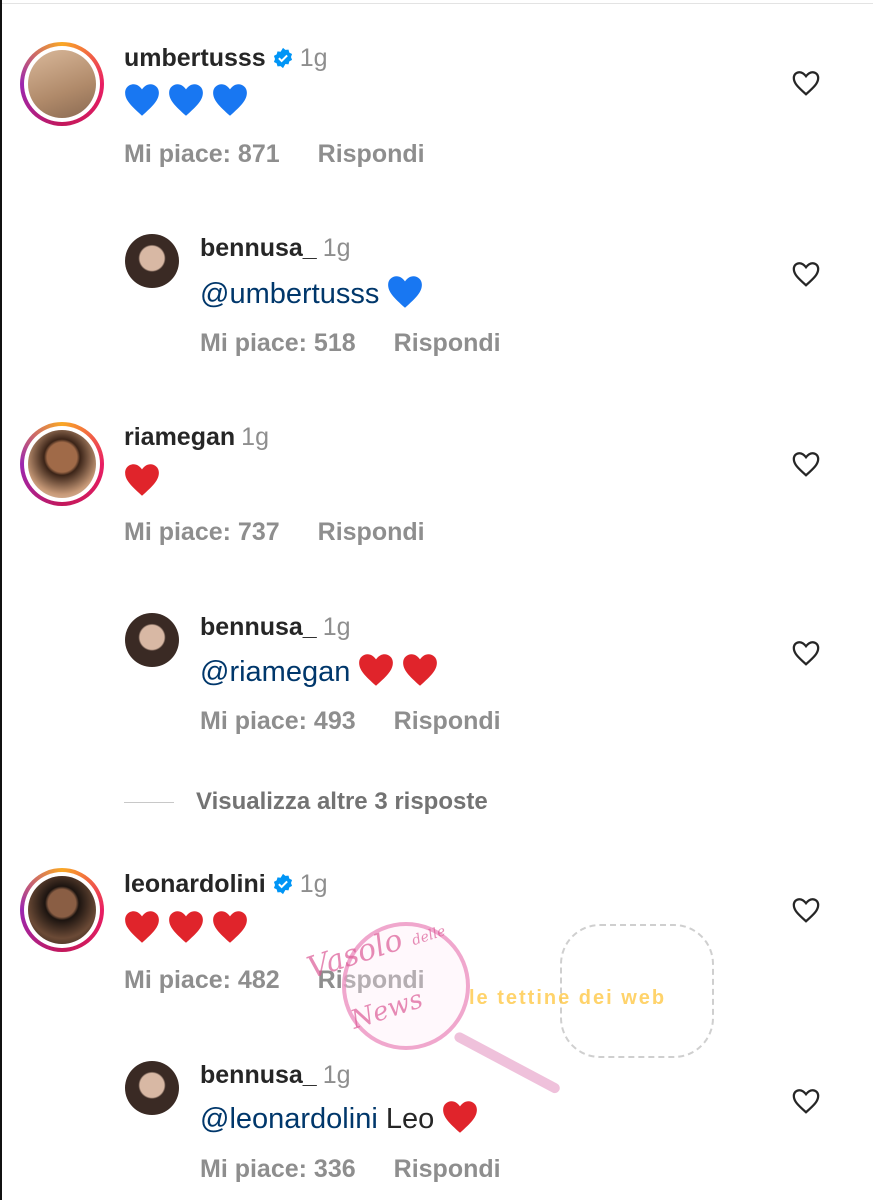 This screenshot has width=873, height=1200. What do you see at coordinates (278, 1169) in the screenshot?
I see `like-count: Mi piace: 336` at bounding box center [278, 1169].